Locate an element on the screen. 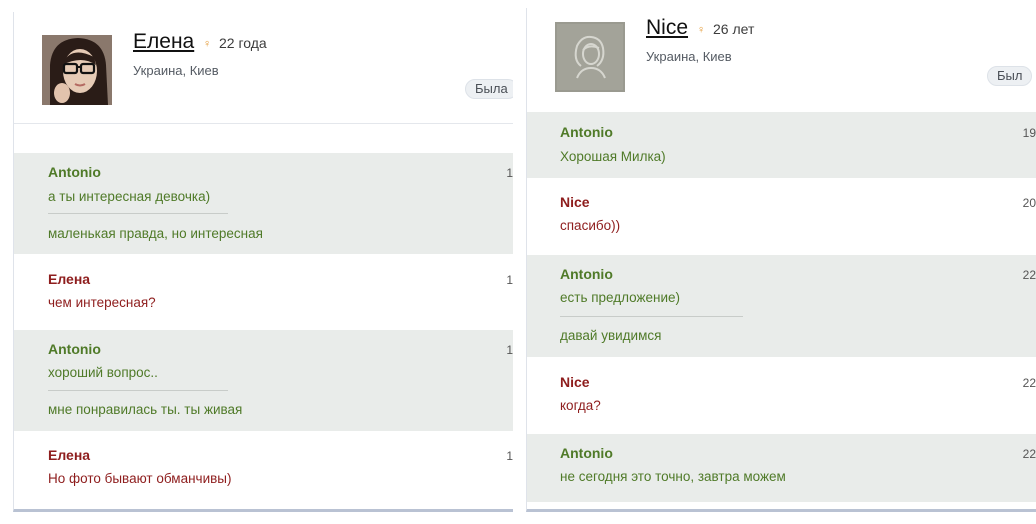 The width and height of the screenshot is (1036, 524). message-time: 20 is located at coordinates (1029, 203).